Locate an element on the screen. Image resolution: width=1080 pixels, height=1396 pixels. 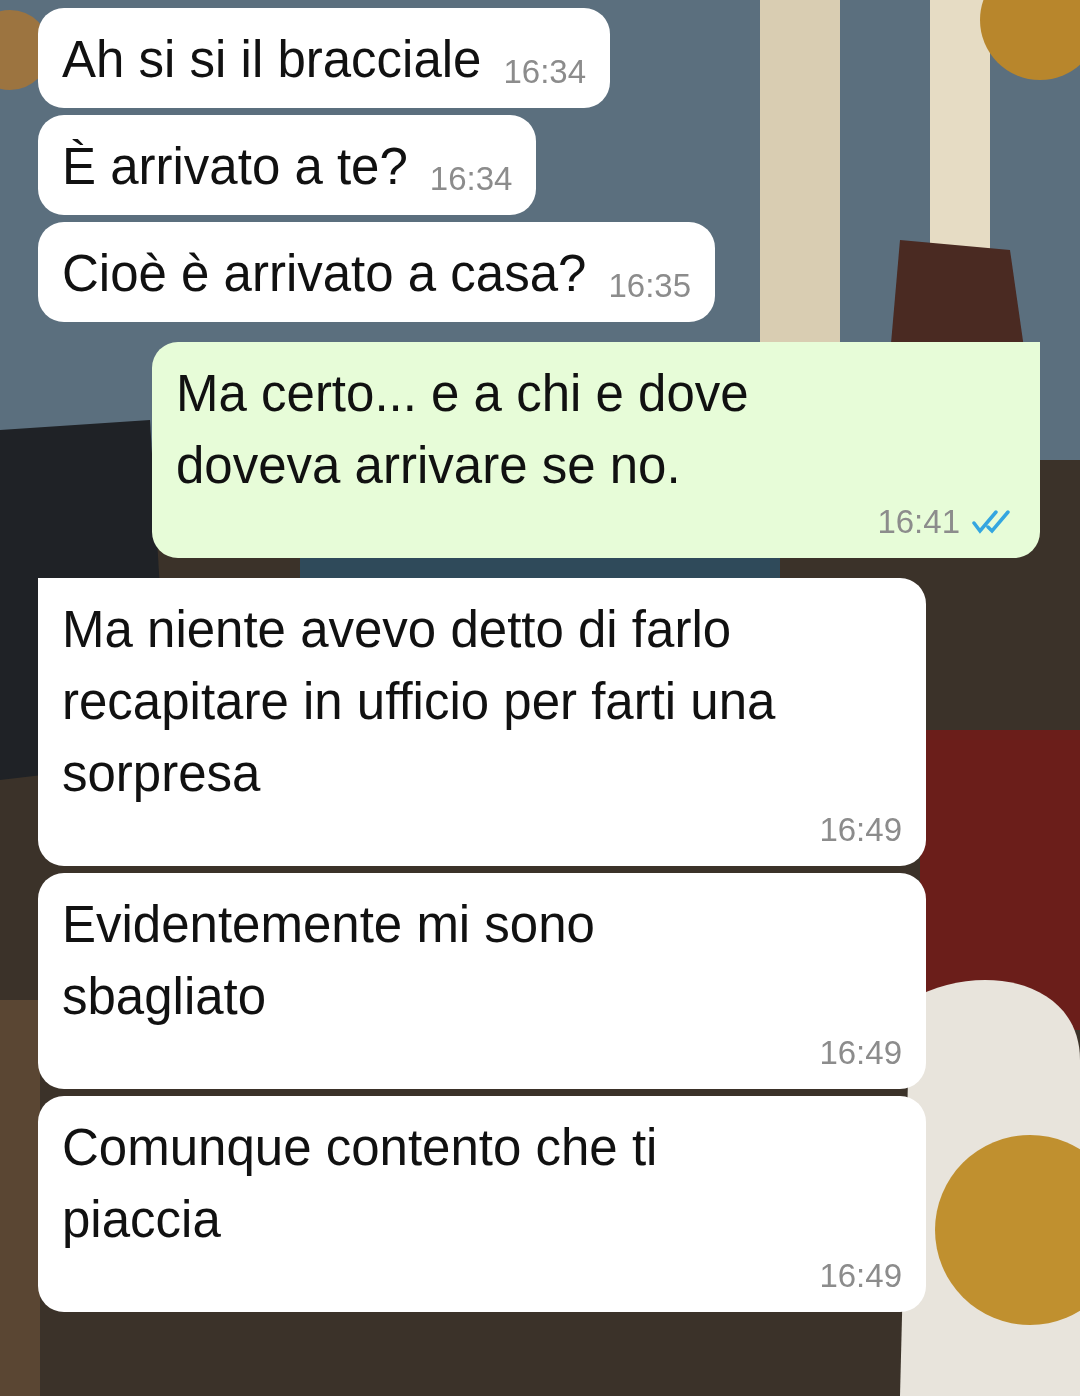
message-text: Ma niente avevo detto di farlo recapitare in ufficio per farti una sorpresa is located at coordinates (419, 702).